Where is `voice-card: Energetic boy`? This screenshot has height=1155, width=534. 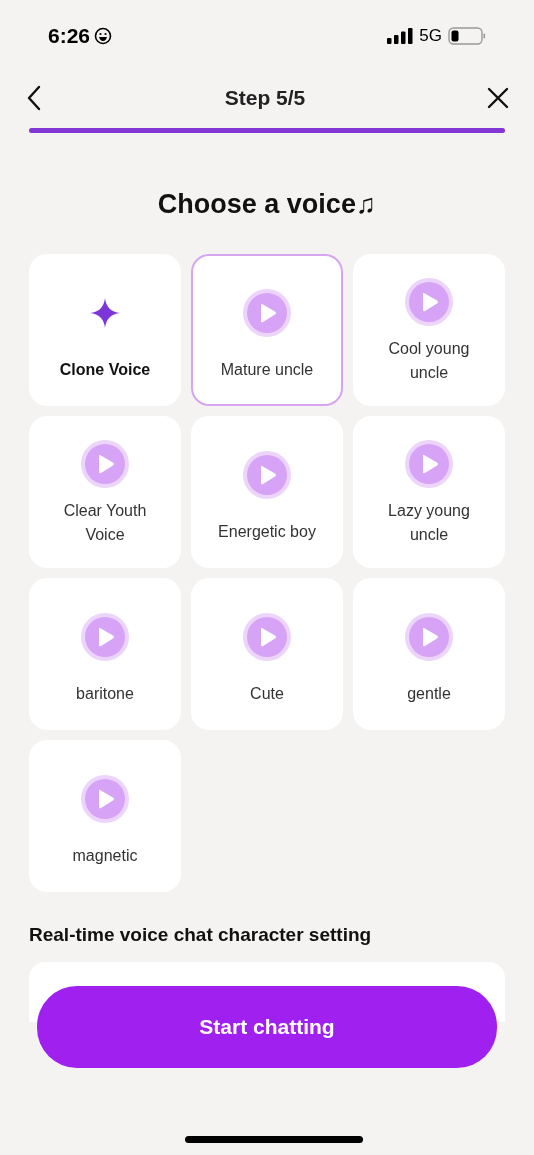
voice-card: Energetic boy is located at coordinates (267, 492).